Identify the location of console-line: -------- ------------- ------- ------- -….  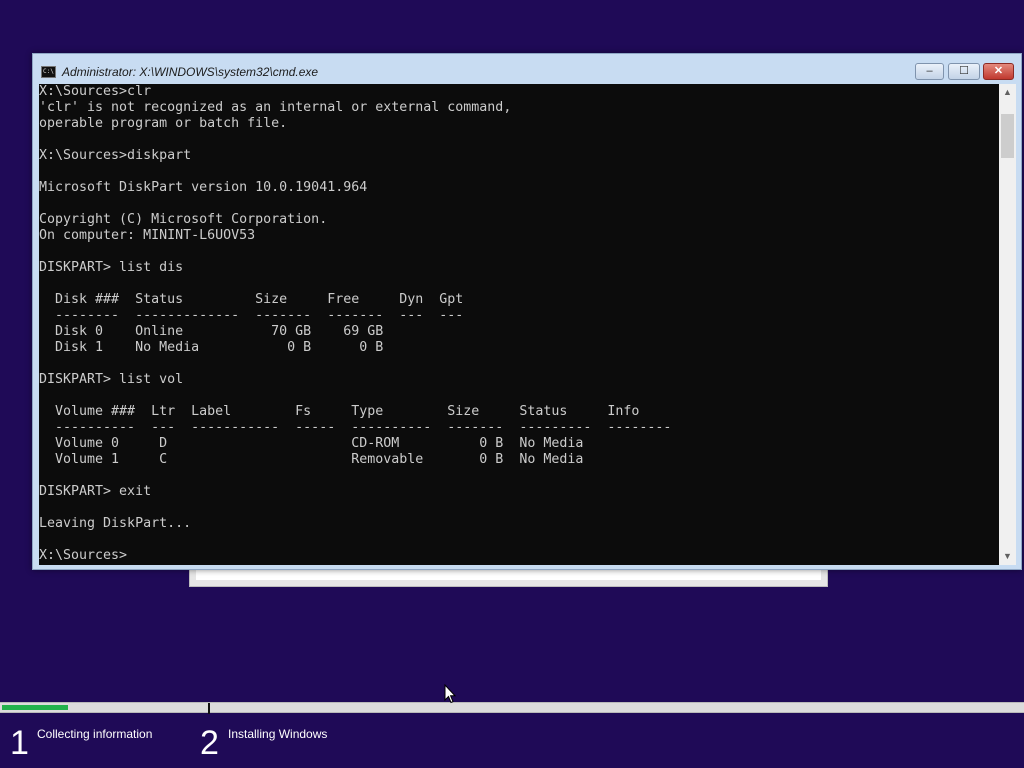
(251, 315).